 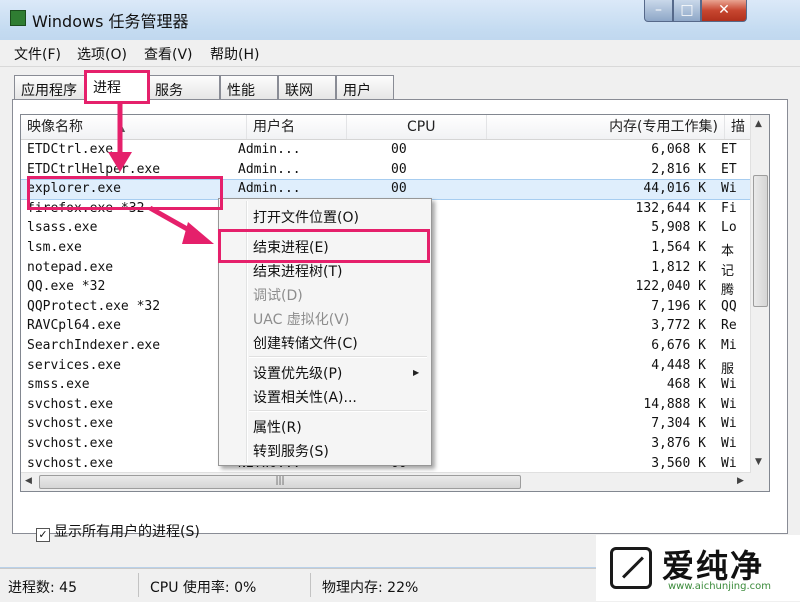 I want to click on watermark-logo-icon, so click(x=631, y=568).